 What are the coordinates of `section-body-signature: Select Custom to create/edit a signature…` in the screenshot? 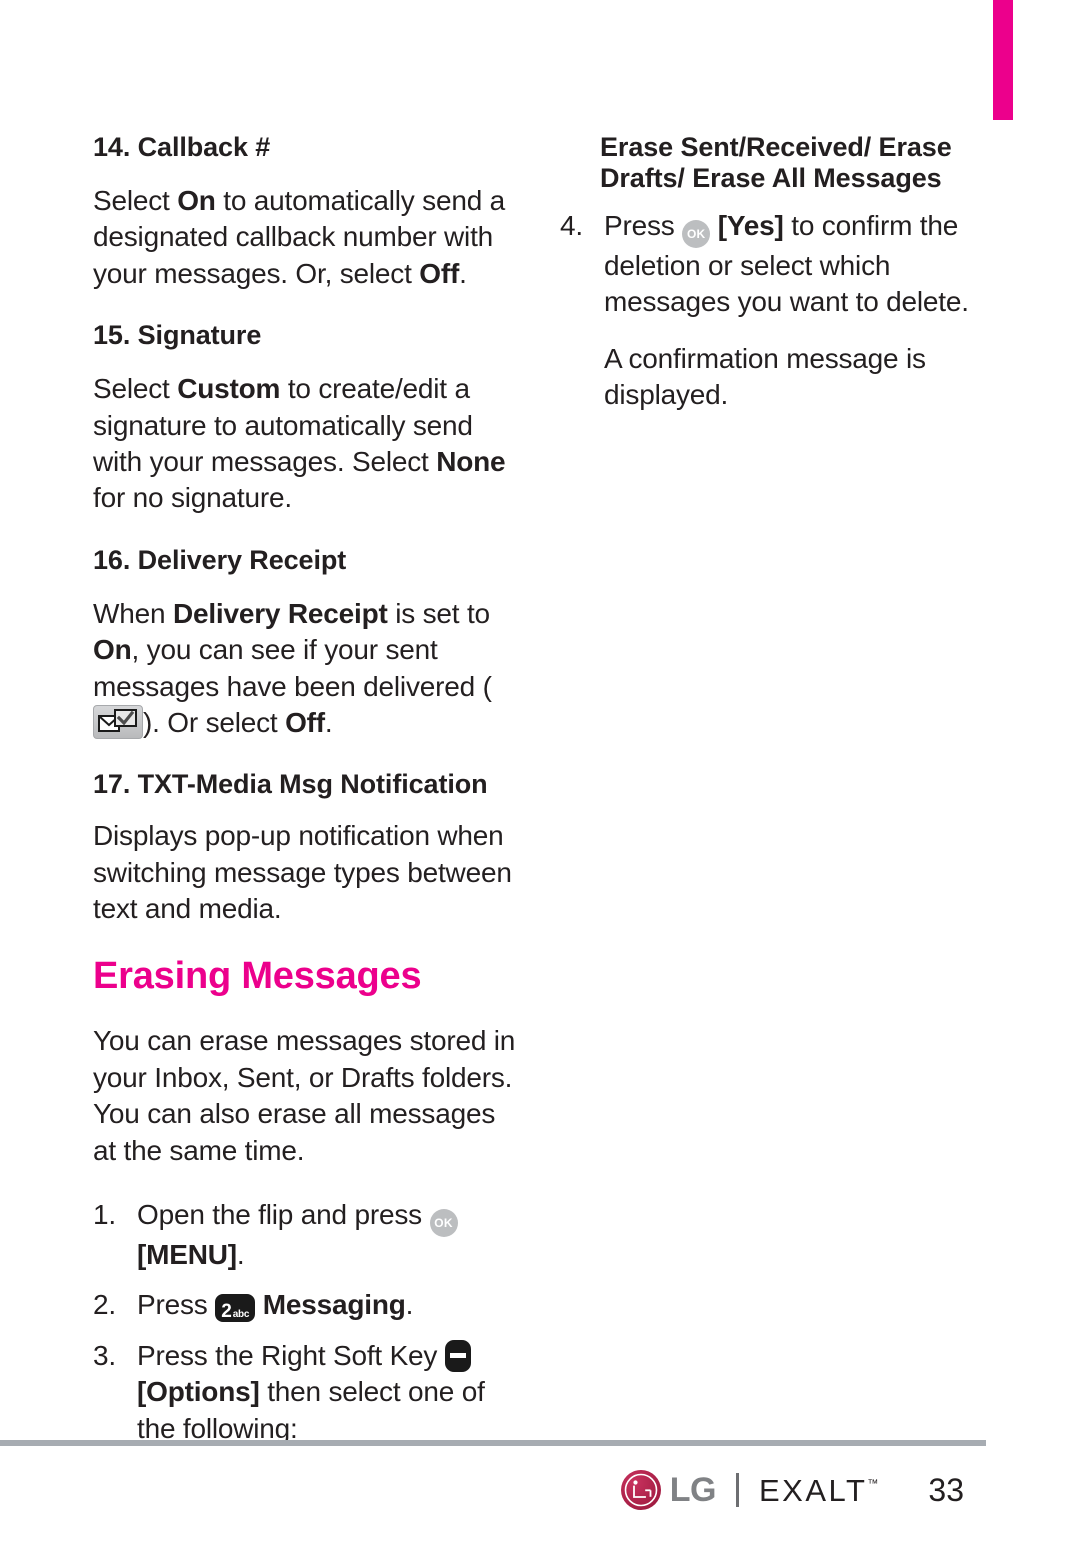 It's located at (305, 444).